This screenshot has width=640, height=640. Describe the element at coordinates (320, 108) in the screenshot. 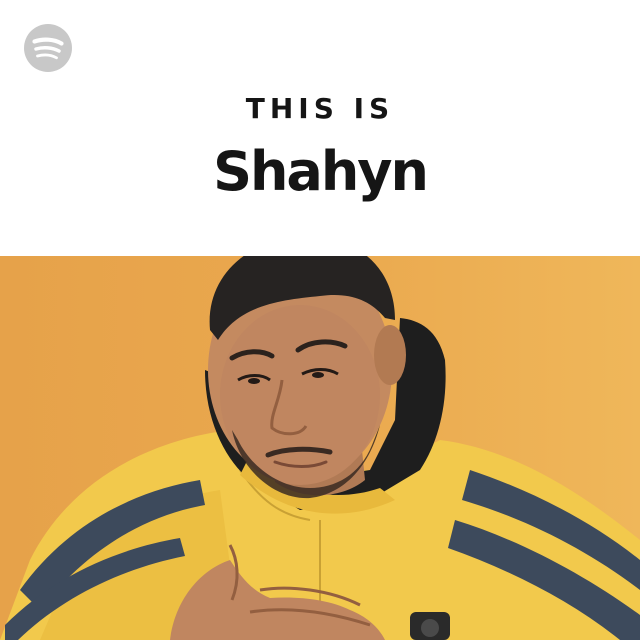

I see `this-is-heading: THIS IS` at that location.